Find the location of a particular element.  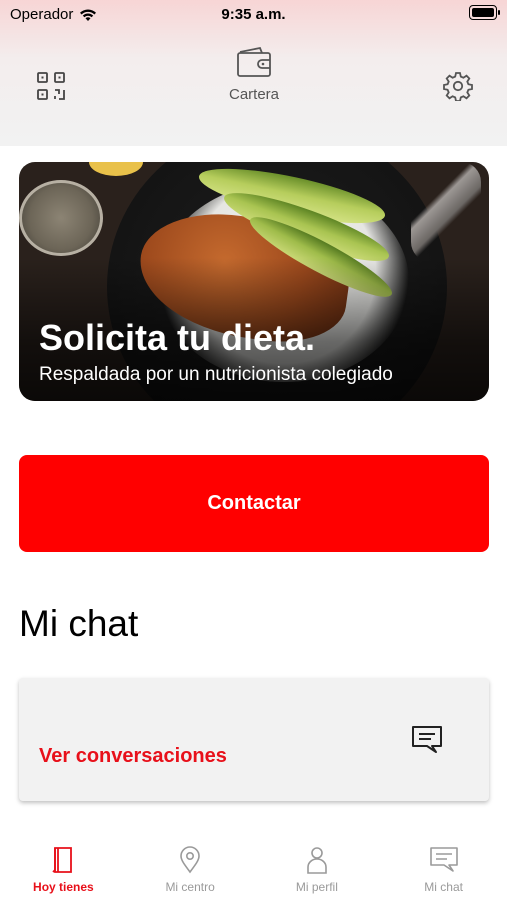

qr-code-button is located at coordinates (51, 86).